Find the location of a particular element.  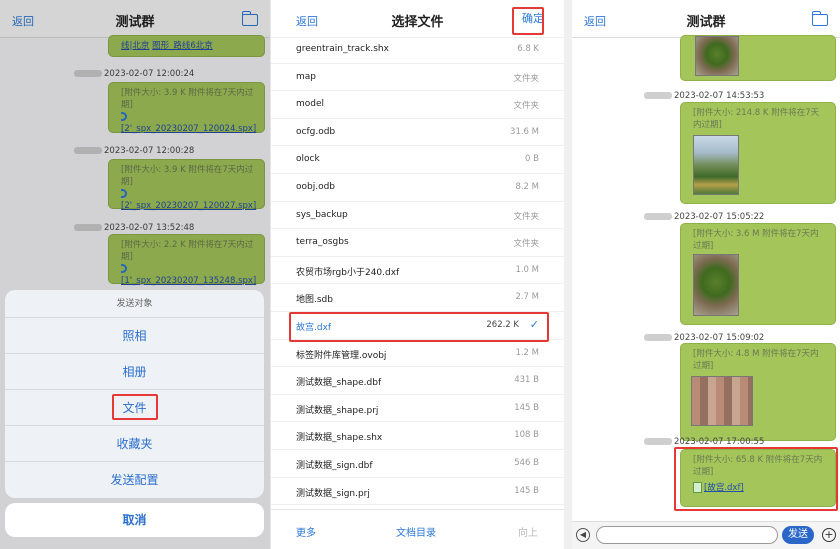

file-name: map is located at coordinates (306, 76).